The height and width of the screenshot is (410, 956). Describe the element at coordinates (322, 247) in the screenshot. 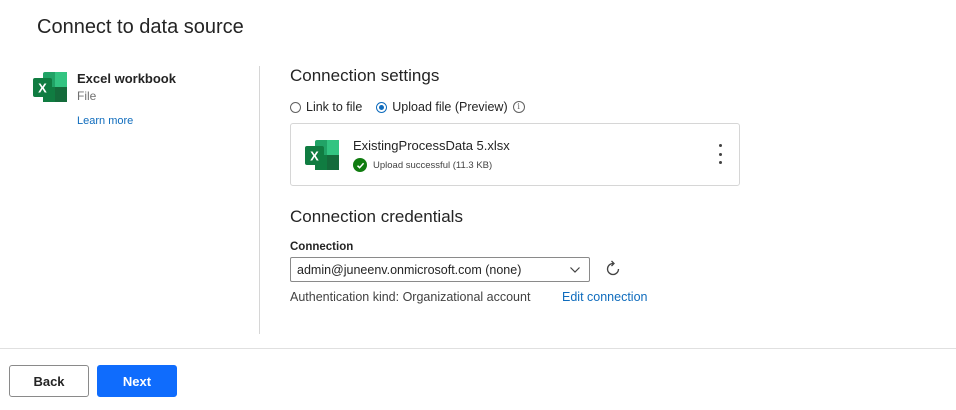

I see `connection-label: Connection` at that location.